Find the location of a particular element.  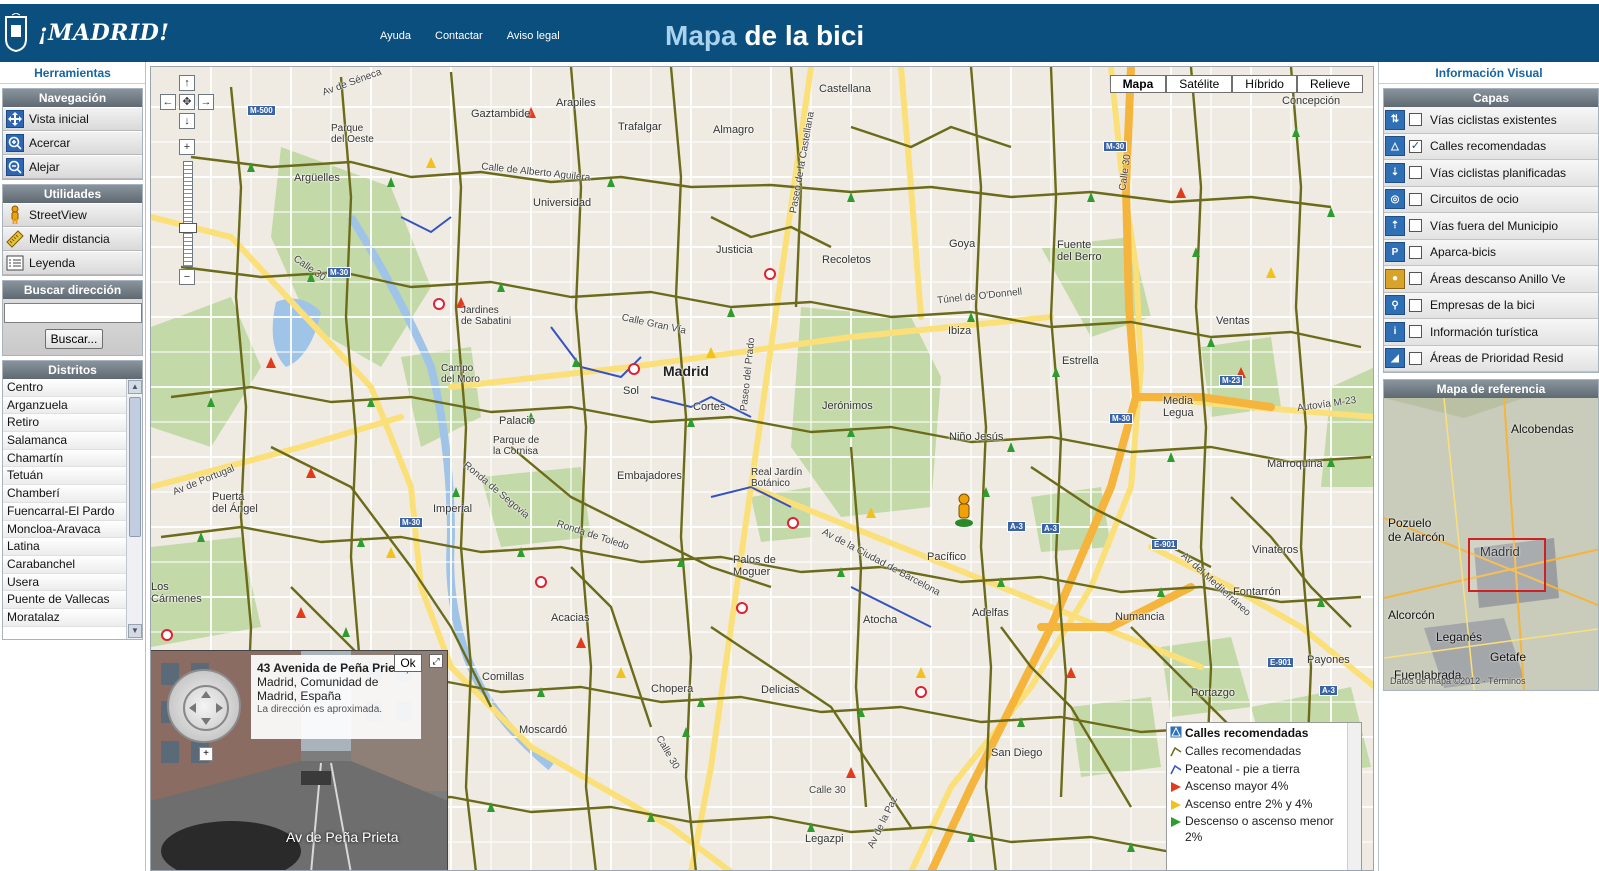

district-puente-vallecas: Puente de Vallecas is located at coordinates (65, 600).